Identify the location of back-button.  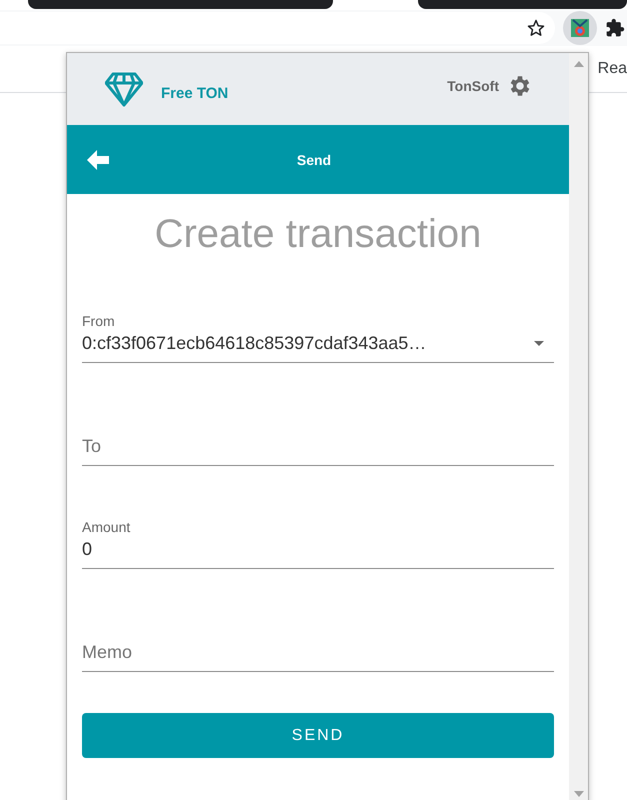
(98, 160).